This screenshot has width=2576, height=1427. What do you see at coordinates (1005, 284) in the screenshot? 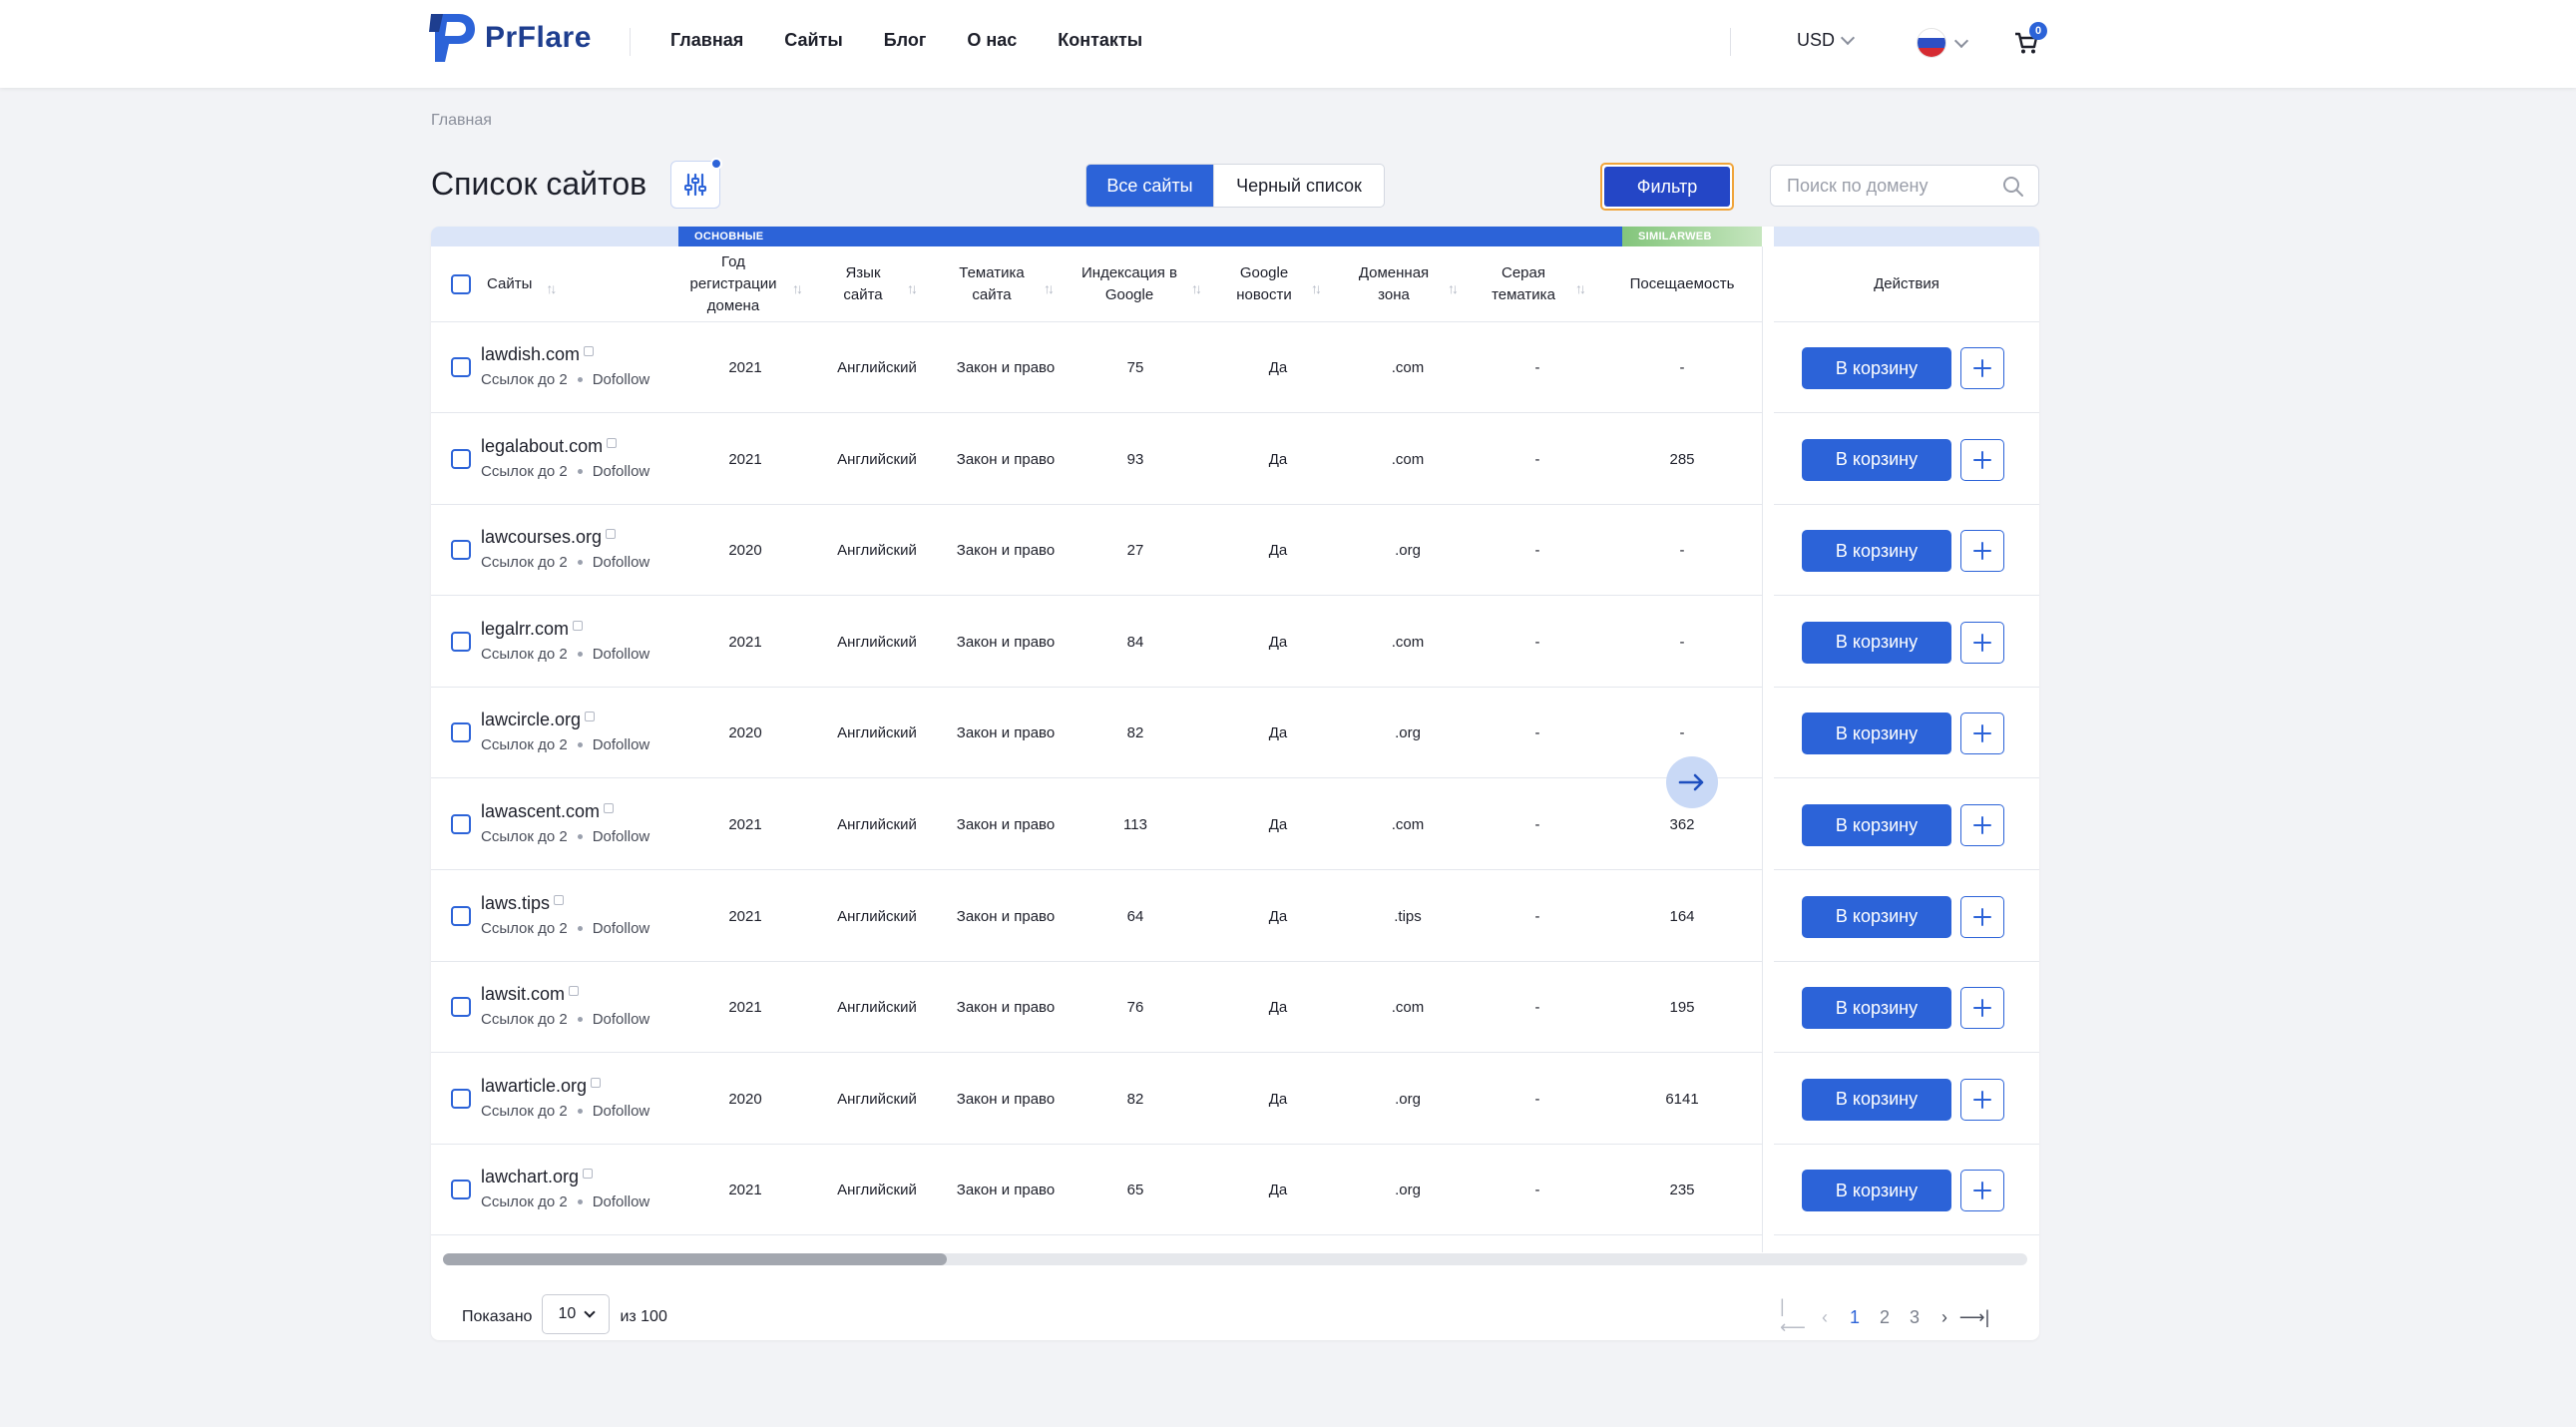
I see `header-topic: Тематика сайта ↑↓` at bounding box center [1005, 284].